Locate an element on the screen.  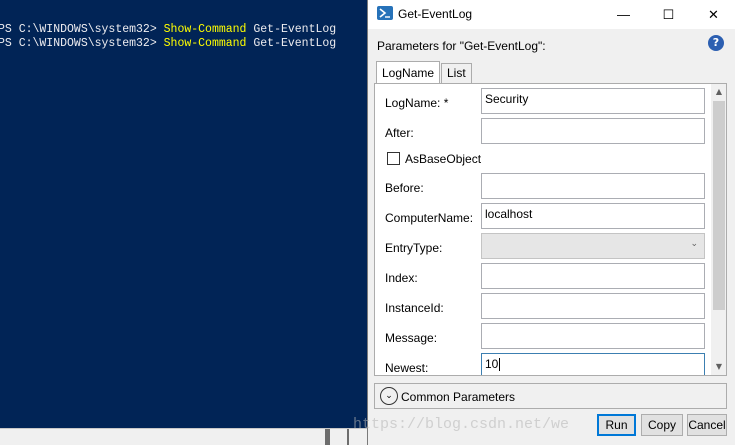
tab-list: List is located at coordinates (456, 73).